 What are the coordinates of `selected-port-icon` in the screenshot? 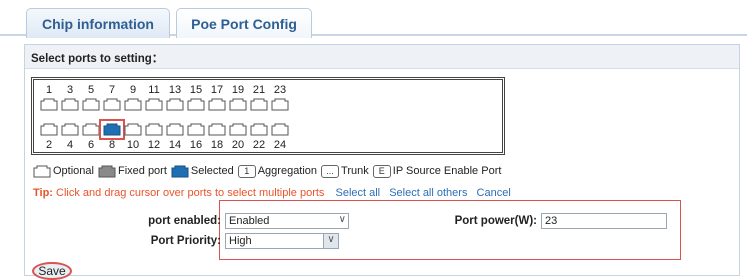 It's located at (180, 171).